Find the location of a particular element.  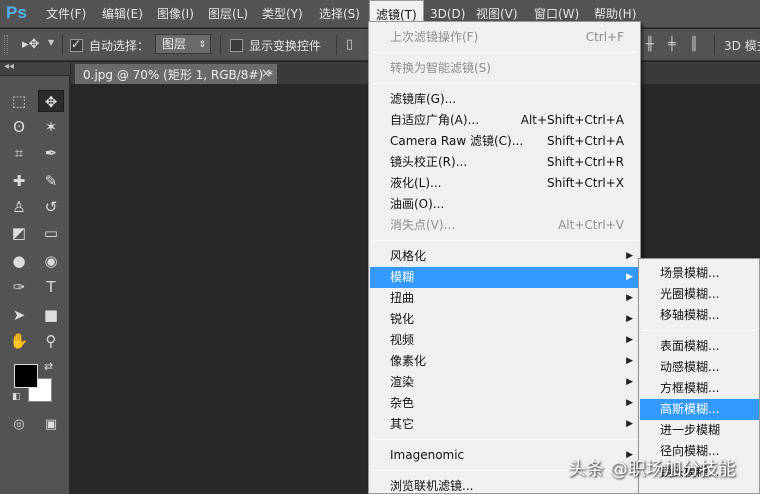

filter-menu-item: 转换为智能滤镜(S) is located at coordinates (504, 68).